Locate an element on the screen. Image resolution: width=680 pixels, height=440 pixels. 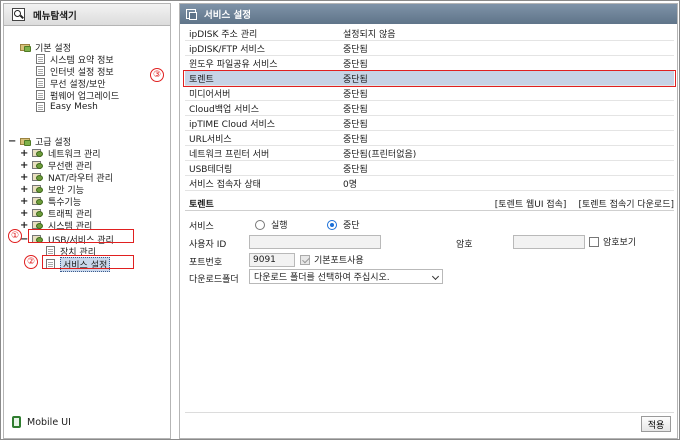
tree-item-system-summary: 시스템 요약 정보 is located at coordinates (75, 59).